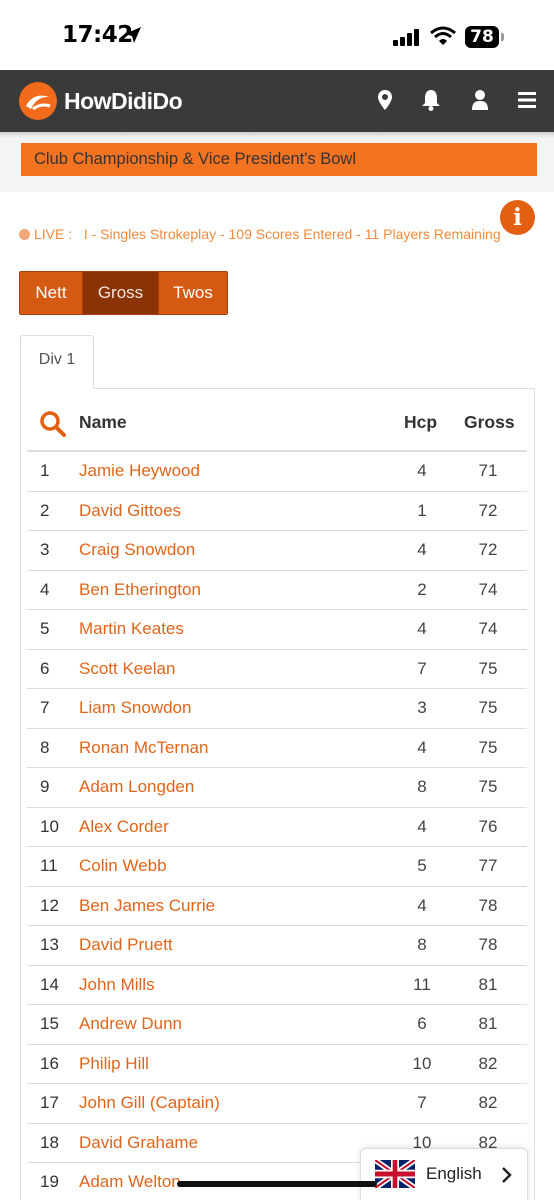 This screenshot has height=1200, width=554. What do you see at coordinates (517, 217) in the screenshot?
I see `info-icon: i` at bounding box center [517, 217].